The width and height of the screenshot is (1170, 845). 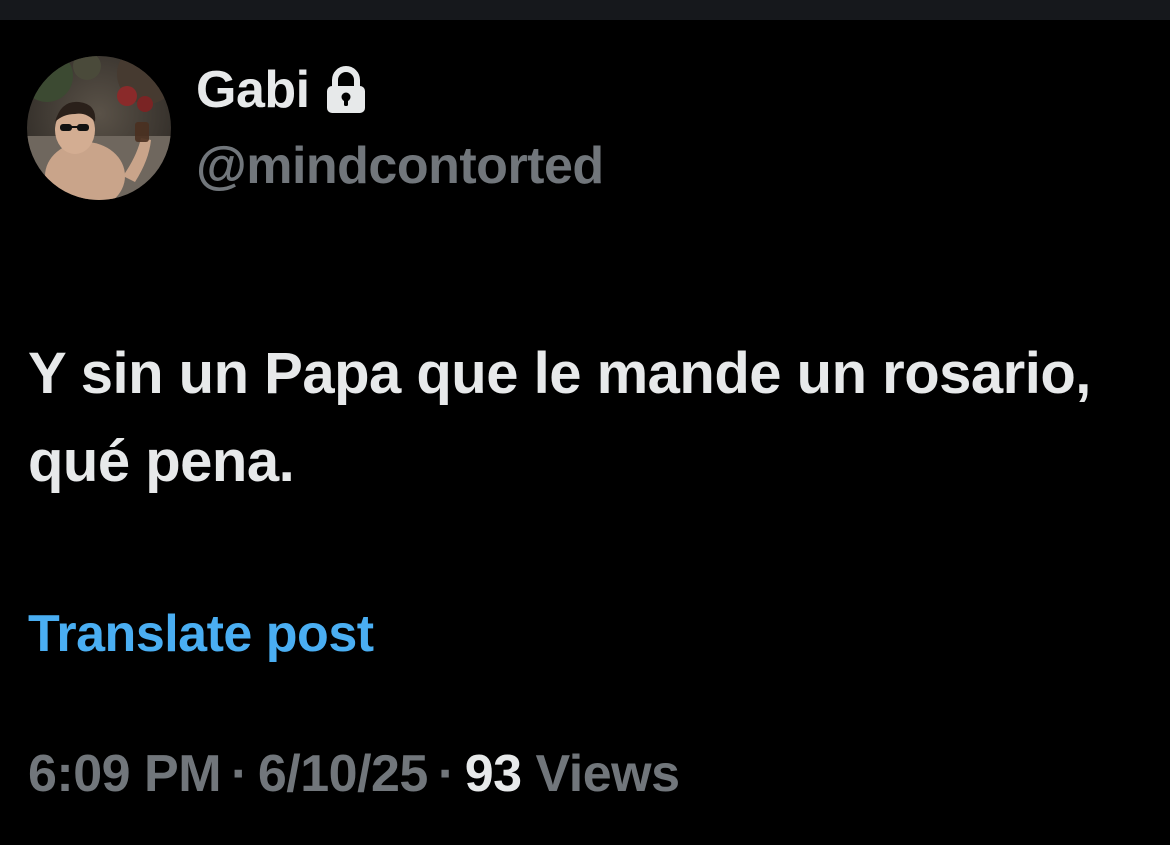 What do you see at coordinates (201, 634) in the screenshot?
I see `translate-post-link: Translate post` at bounding box center [201, 634].